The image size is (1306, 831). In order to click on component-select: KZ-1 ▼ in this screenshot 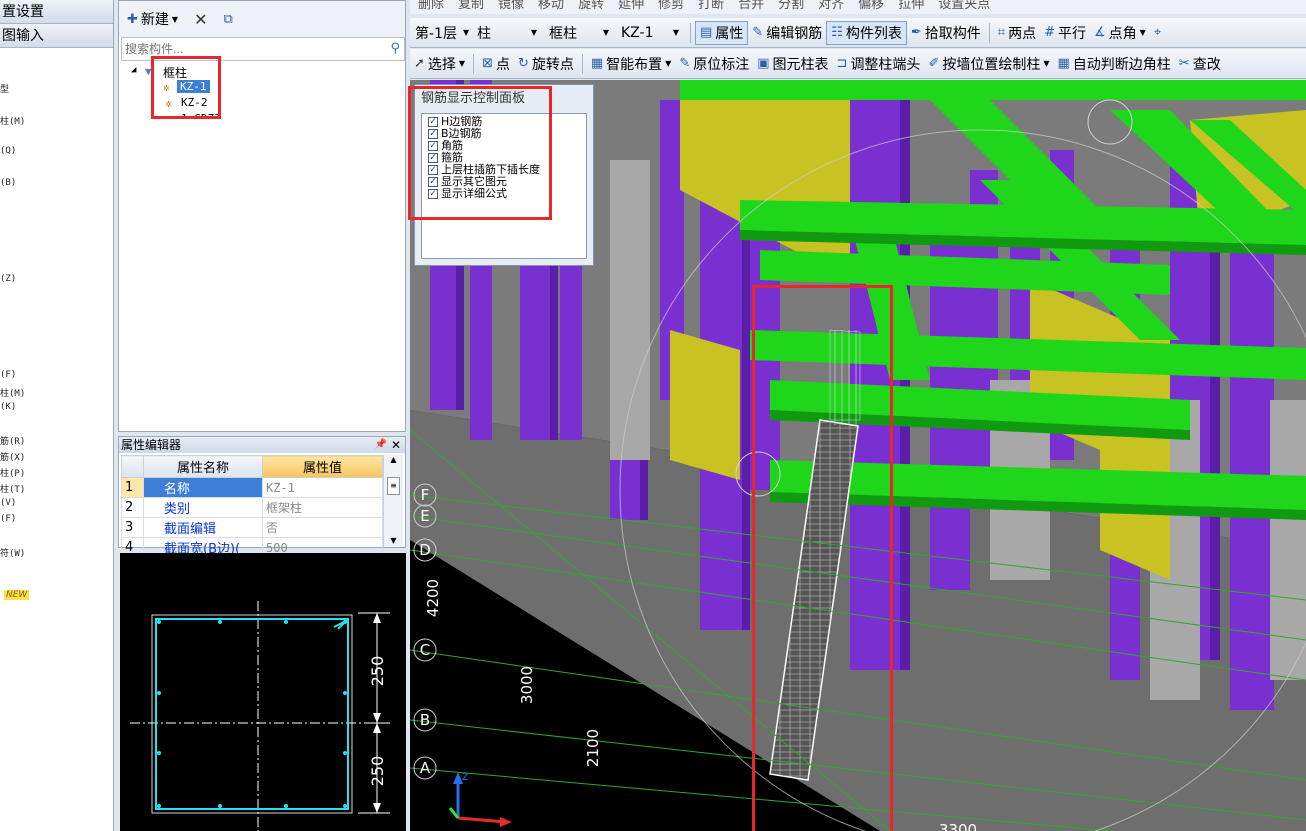, I will do `click(650, 33)`.